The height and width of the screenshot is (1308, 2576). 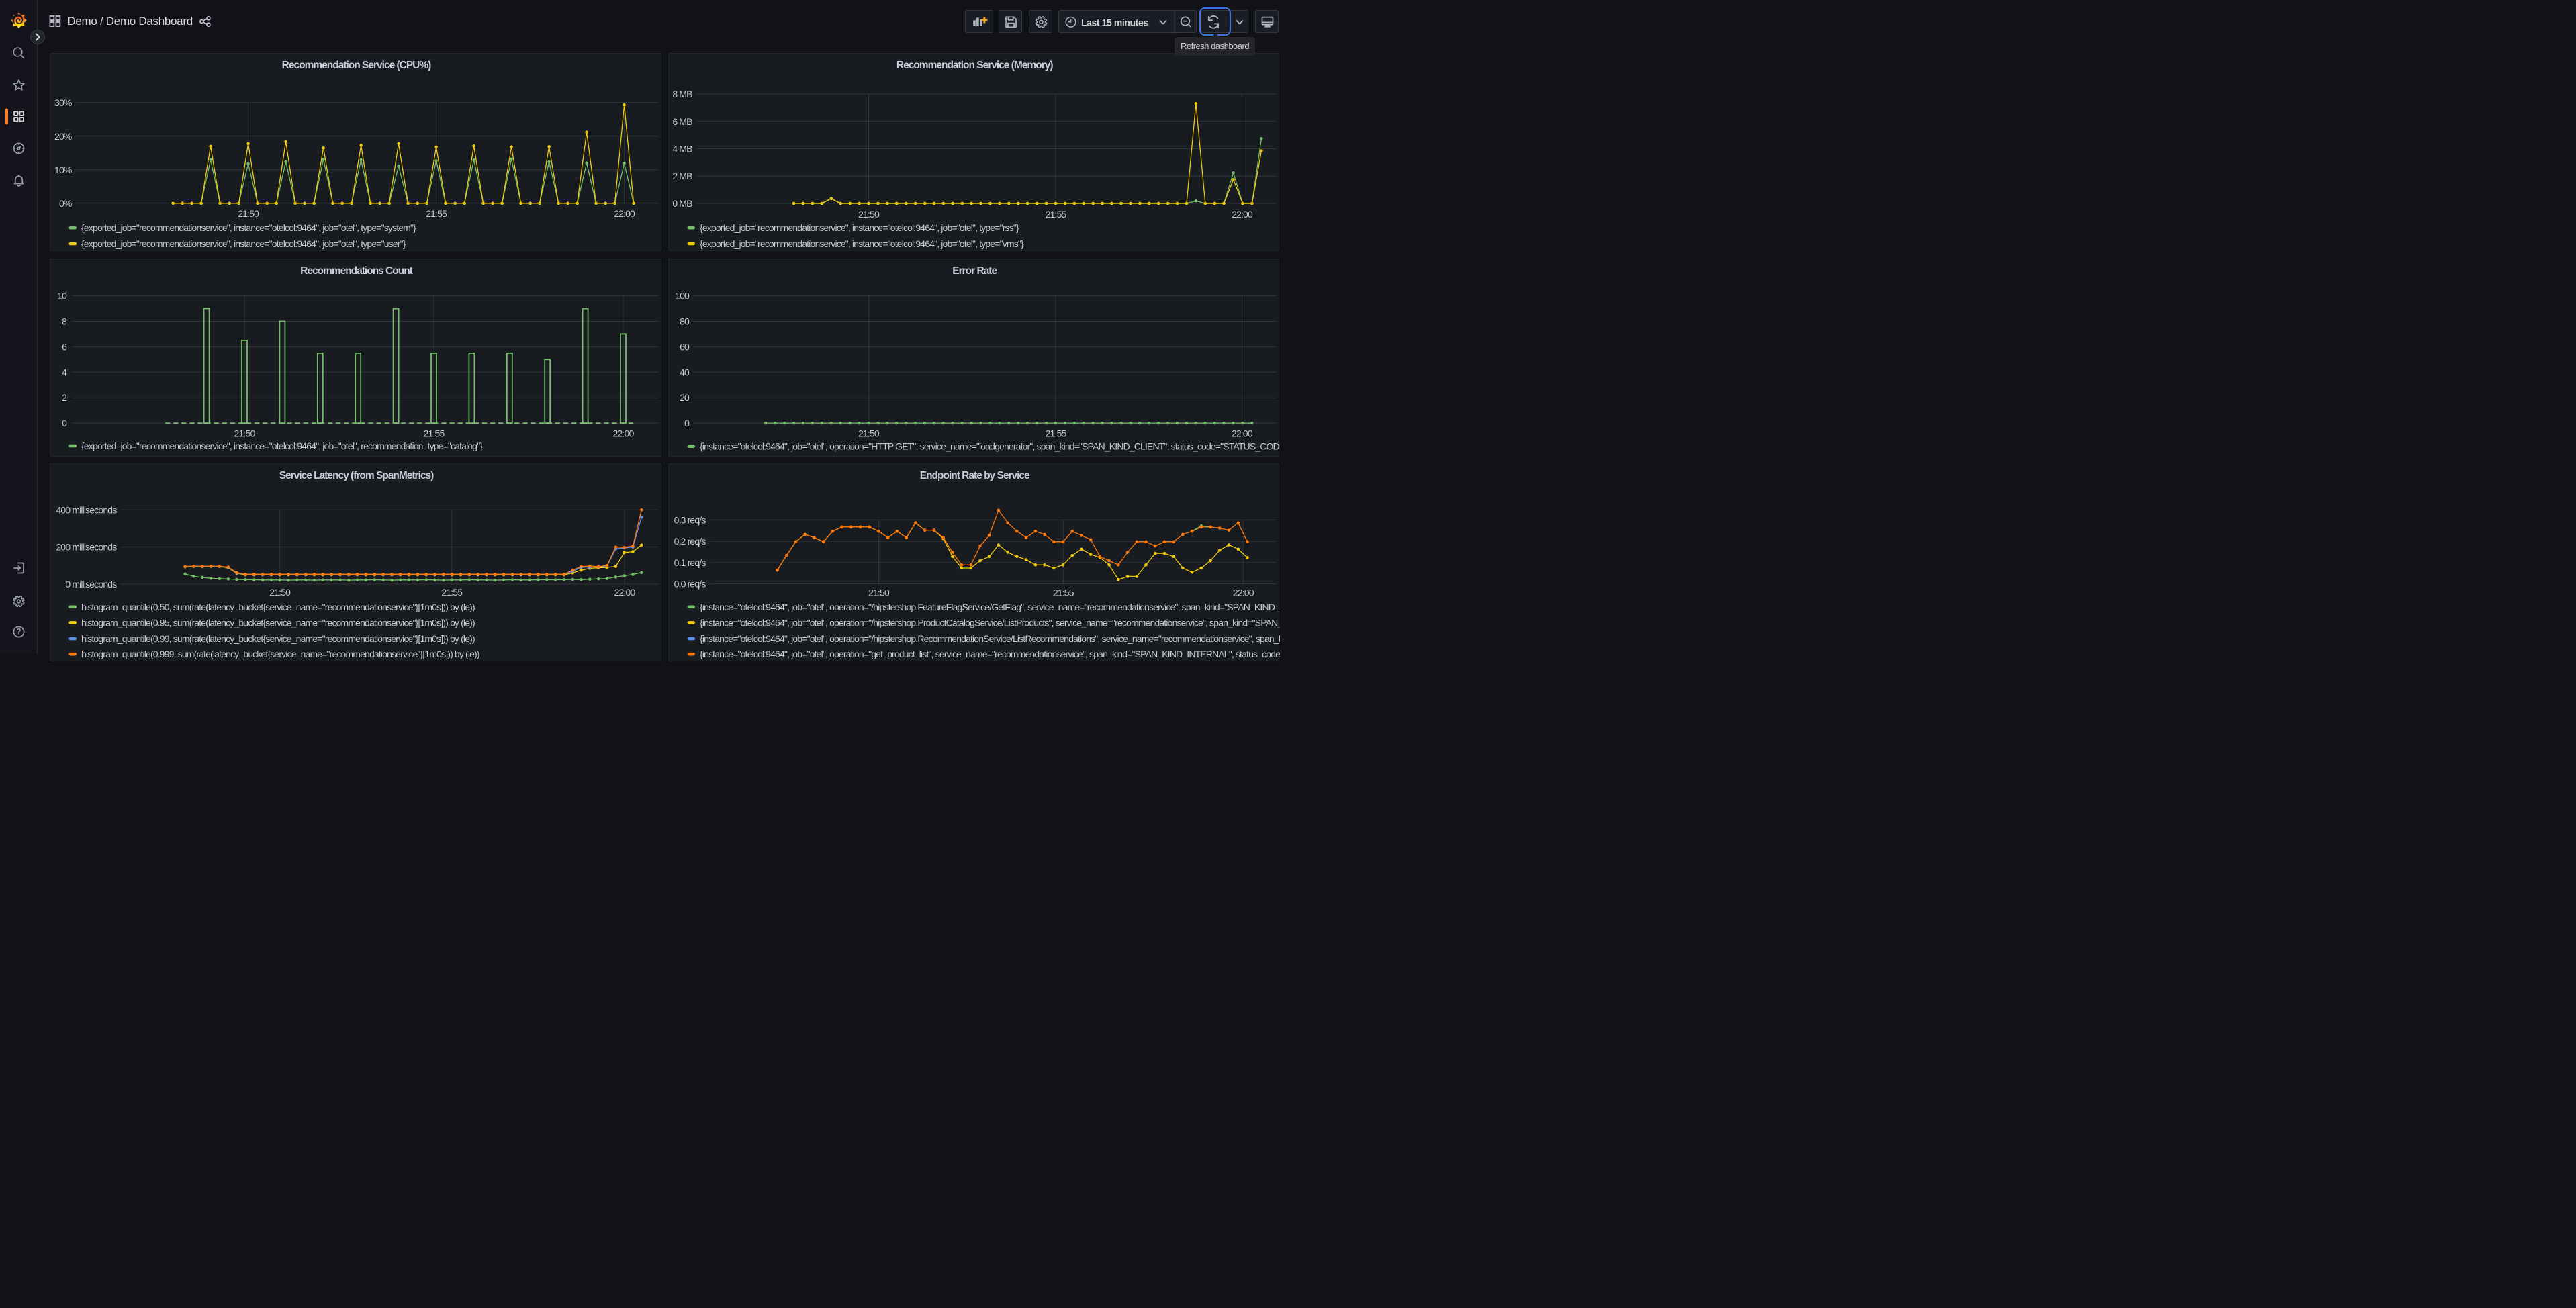 What do you see at coordinates (685, 347) in the screenshot?
I see `svg-text: 60` at bounding box center [685, 347].